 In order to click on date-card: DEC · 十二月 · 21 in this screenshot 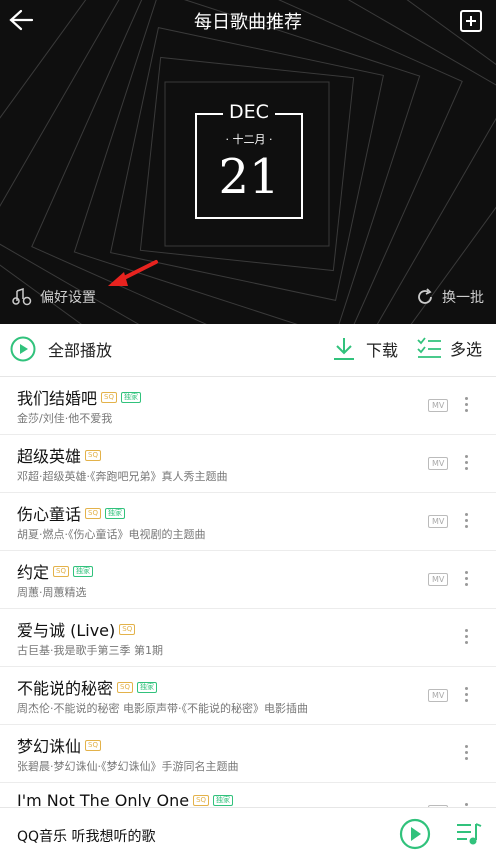, I will do `click(249, 160)`.